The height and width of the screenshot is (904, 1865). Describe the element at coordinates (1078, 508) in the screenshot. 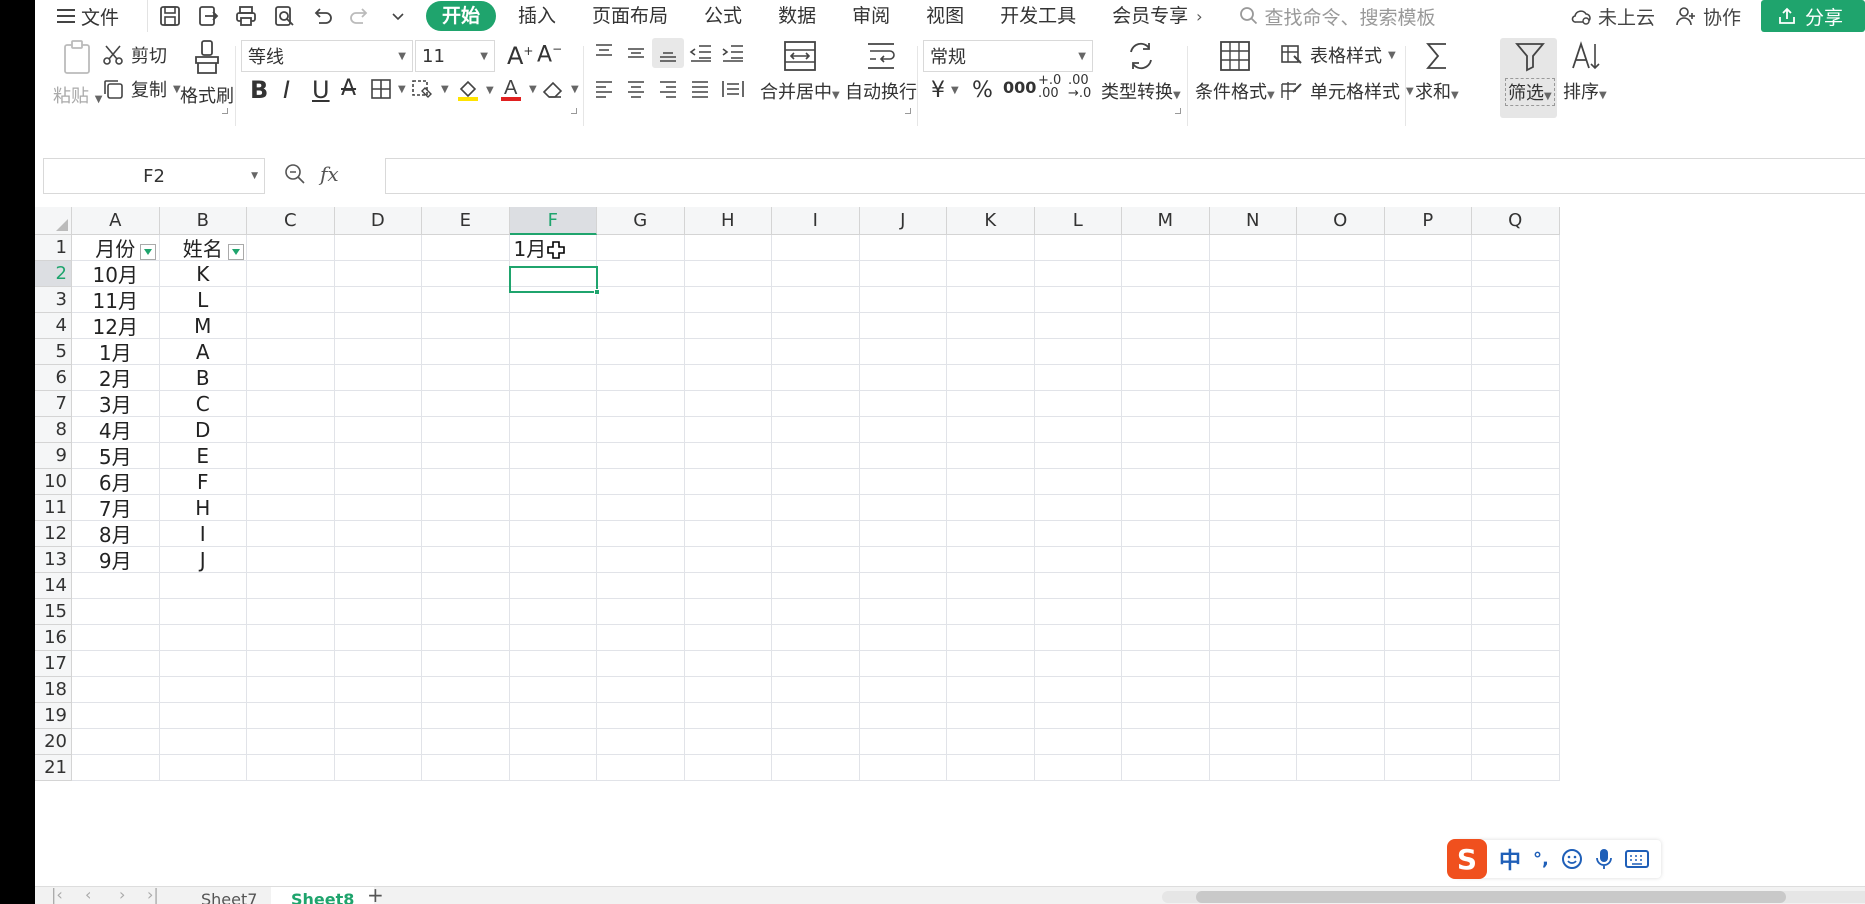

I see `cell-l11` at that location.